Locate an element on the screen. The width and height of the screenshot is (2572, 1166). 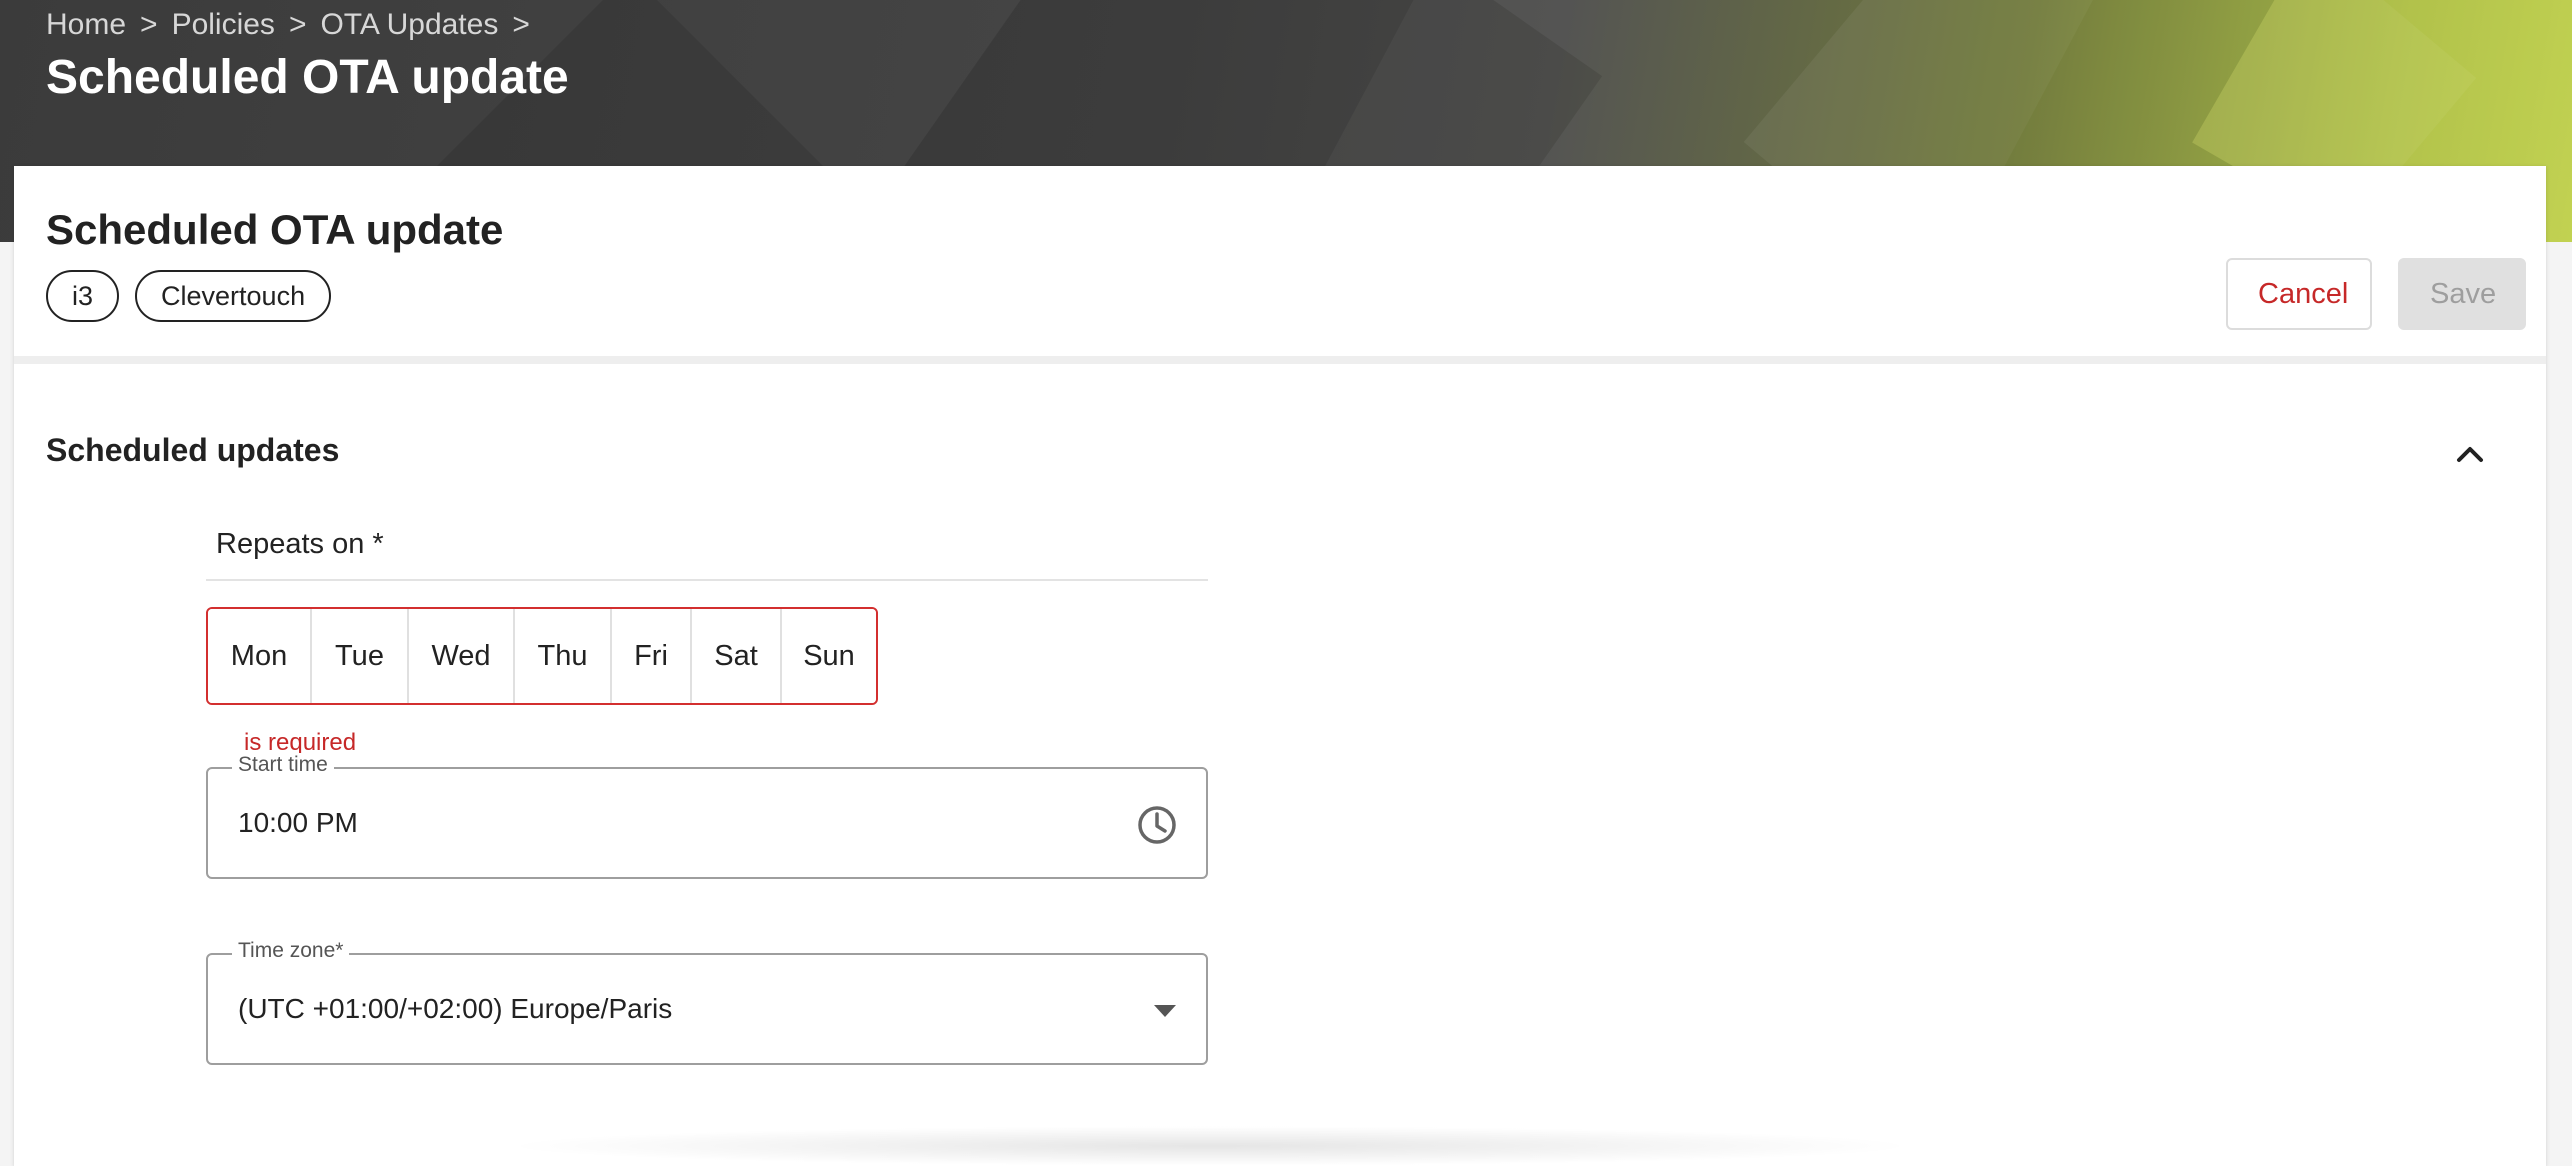
tag-chips: i3 Clevertouch is located at coordinates (189, 296).